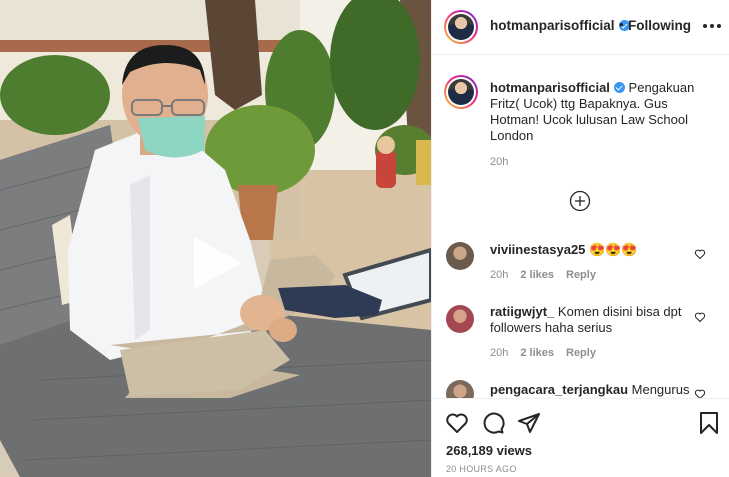 The image size is (729, 477). Describe the element at coordinates (659, 25) in the screenshot. I see `following-button: Following` at that location.